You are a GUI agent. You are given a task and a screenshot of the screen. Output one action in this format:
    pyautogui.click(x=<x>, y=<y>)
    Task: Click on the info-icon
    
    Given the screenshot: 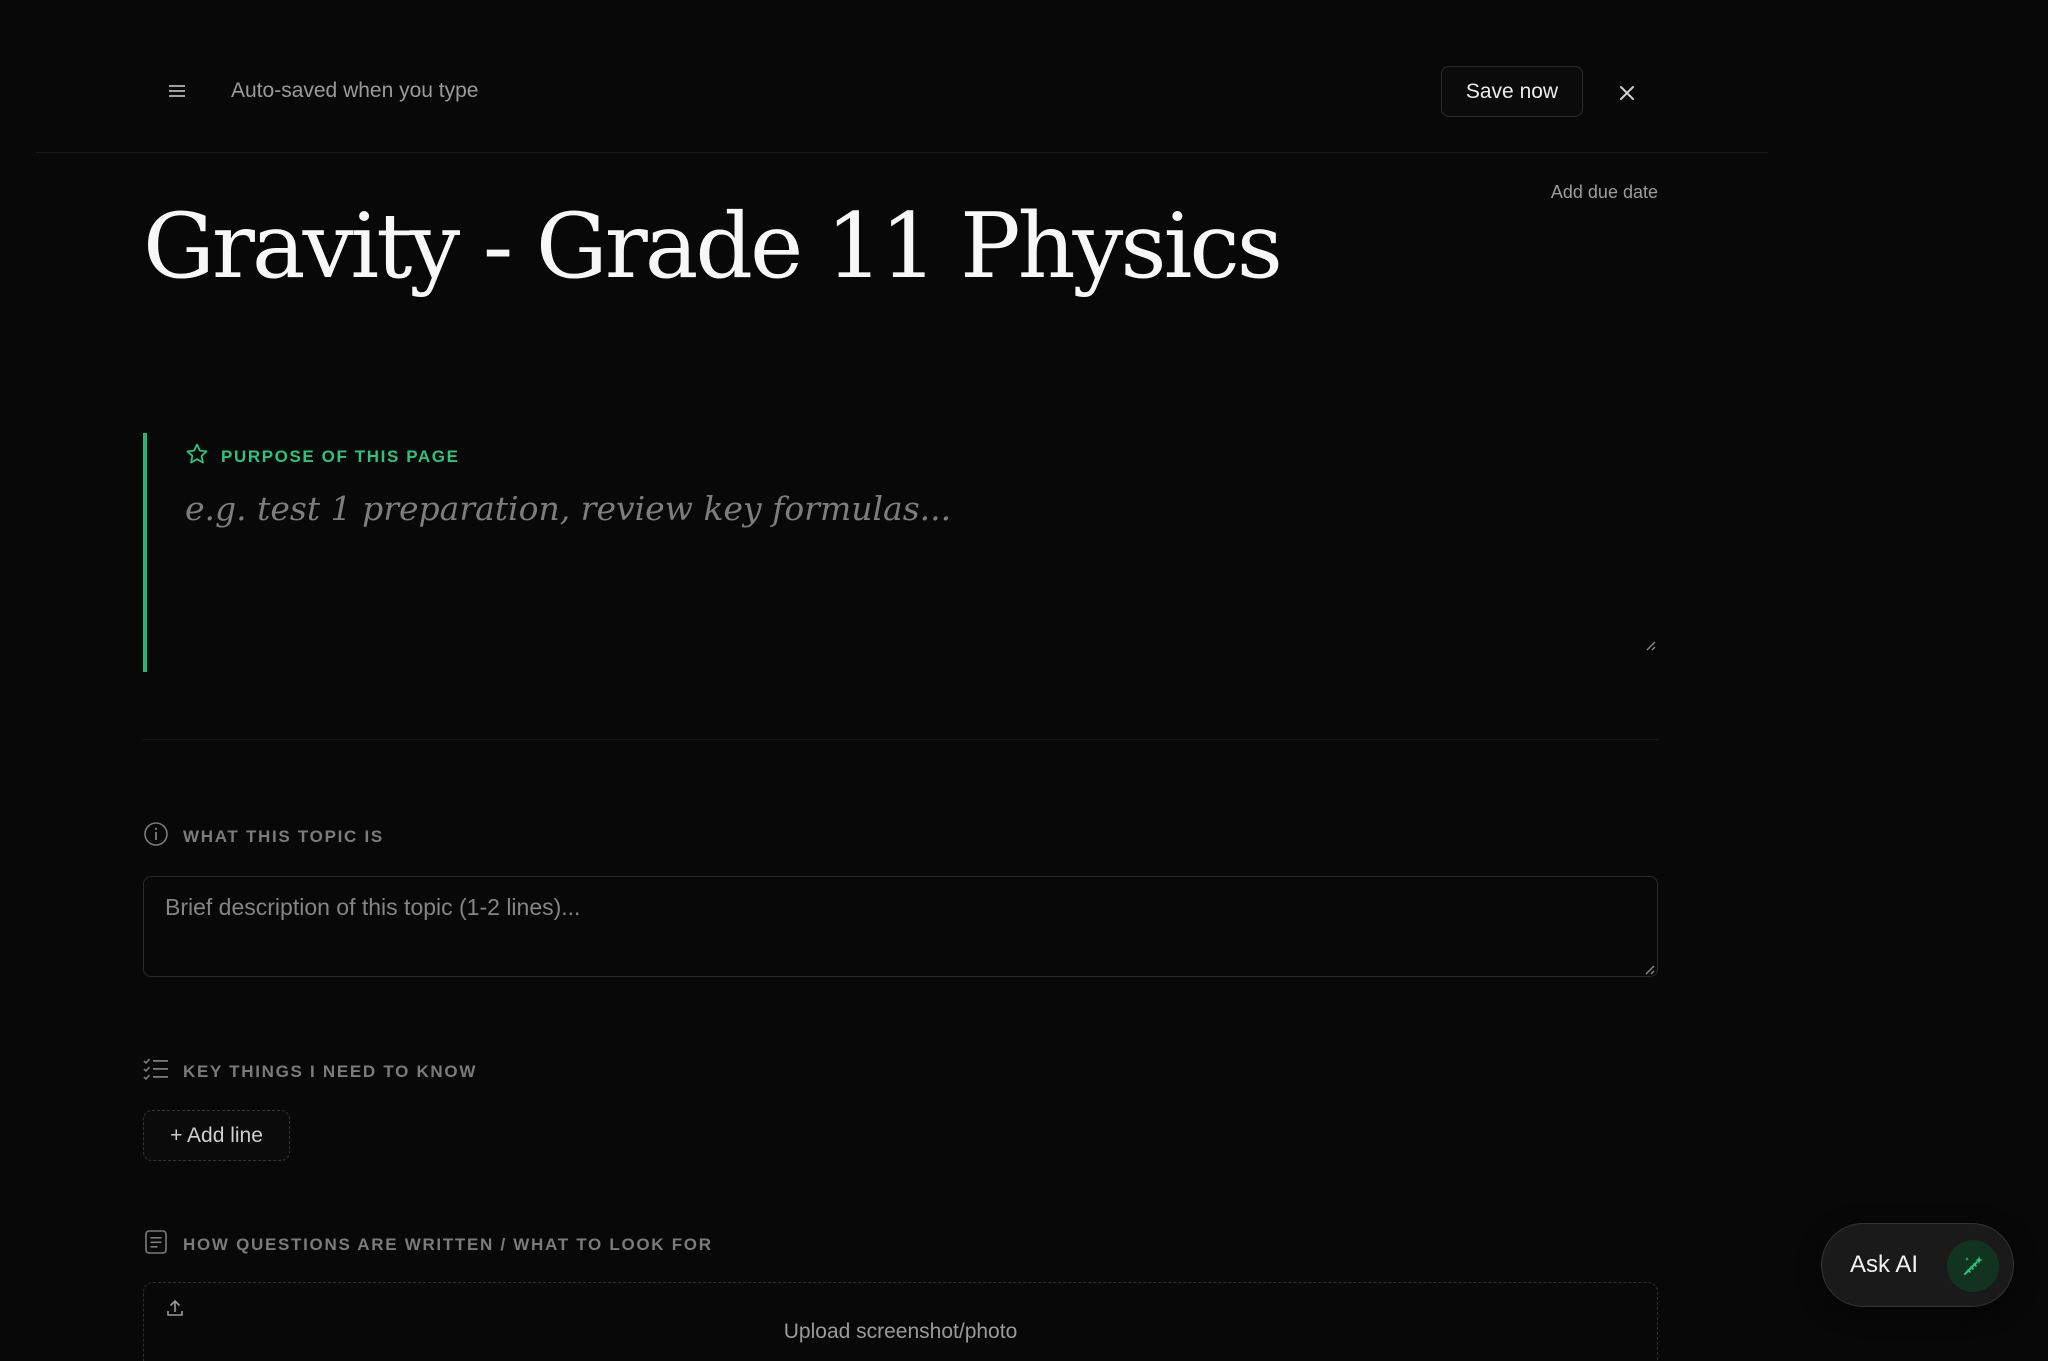 What is the action you would take?
    pyautogui.click(x=156, y=836)
    